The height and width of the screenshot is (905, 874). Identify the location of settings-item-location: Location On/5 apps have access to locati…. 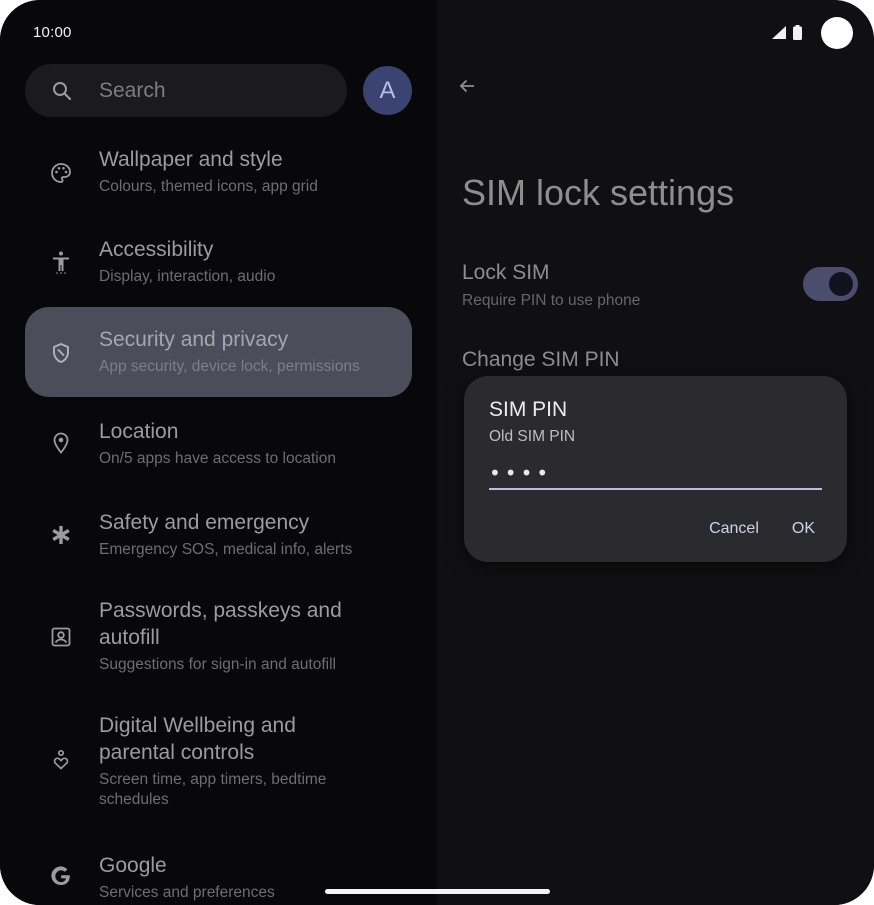
(218, 445).